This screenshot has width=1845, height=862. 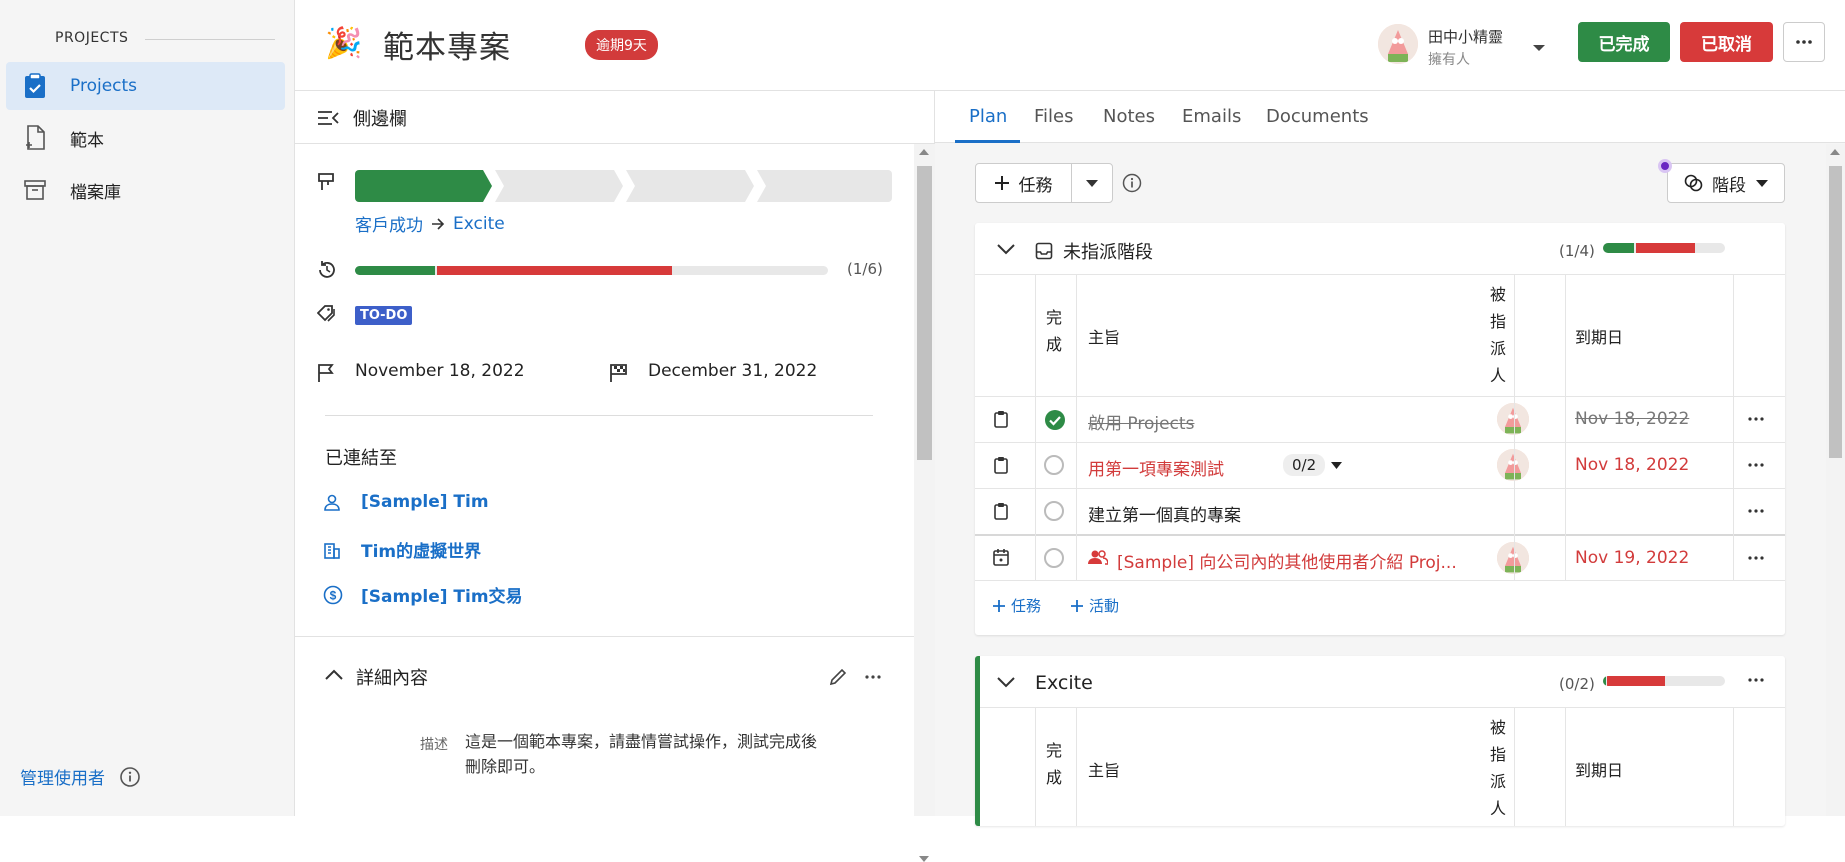 I want to click on description-text: 這是一個範本專案，請盡情嘗試操作，測試完成後 刪除即可。, so click(x=641, y=754).